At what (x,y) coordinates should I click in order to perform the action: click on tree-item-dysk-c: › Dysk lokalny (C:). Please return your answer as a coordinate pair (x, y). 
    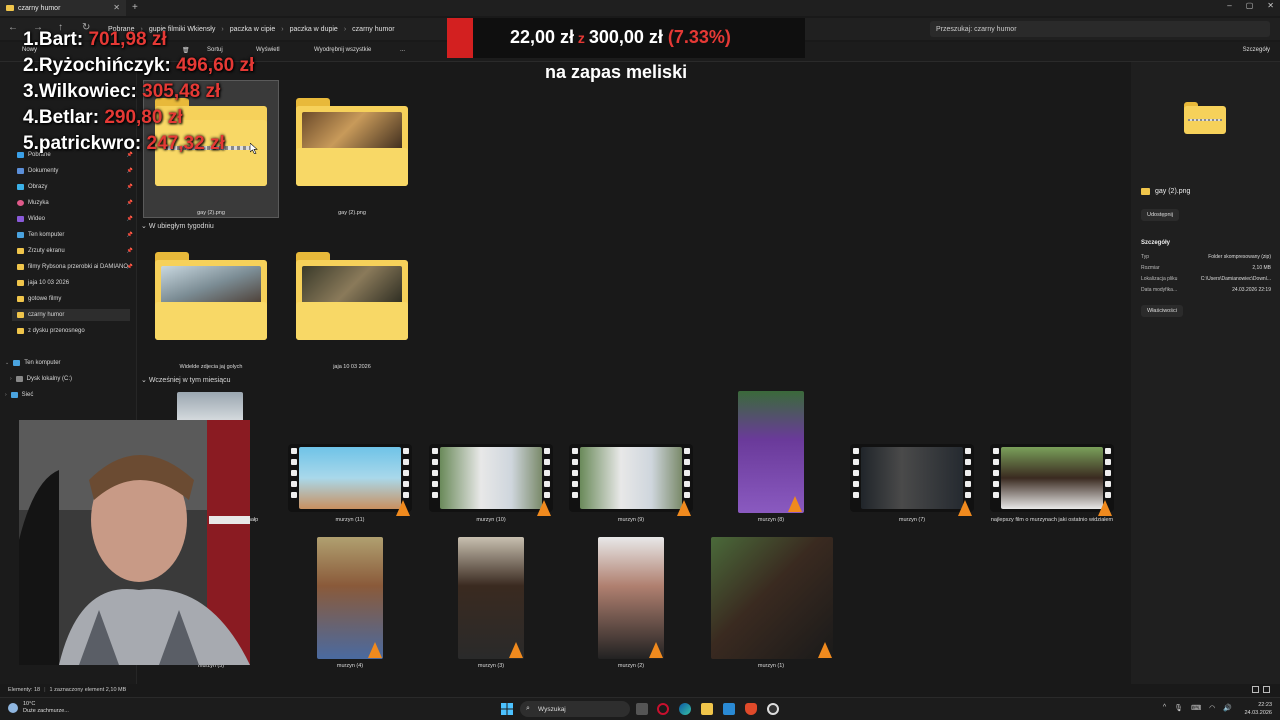
    Looking at the image, I should click on (69, 379).